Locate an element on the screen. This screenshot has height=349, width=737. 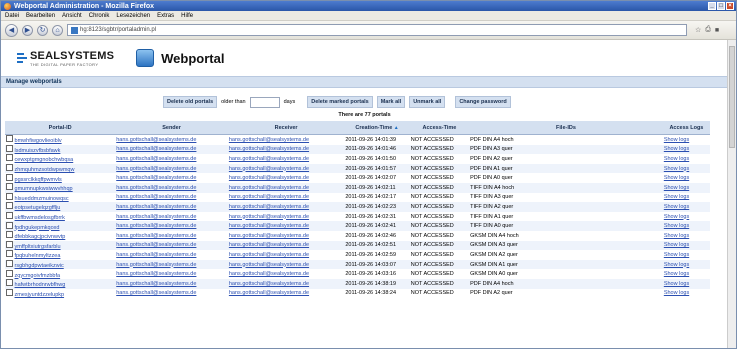
days-input is located at coordinates (264, 102).